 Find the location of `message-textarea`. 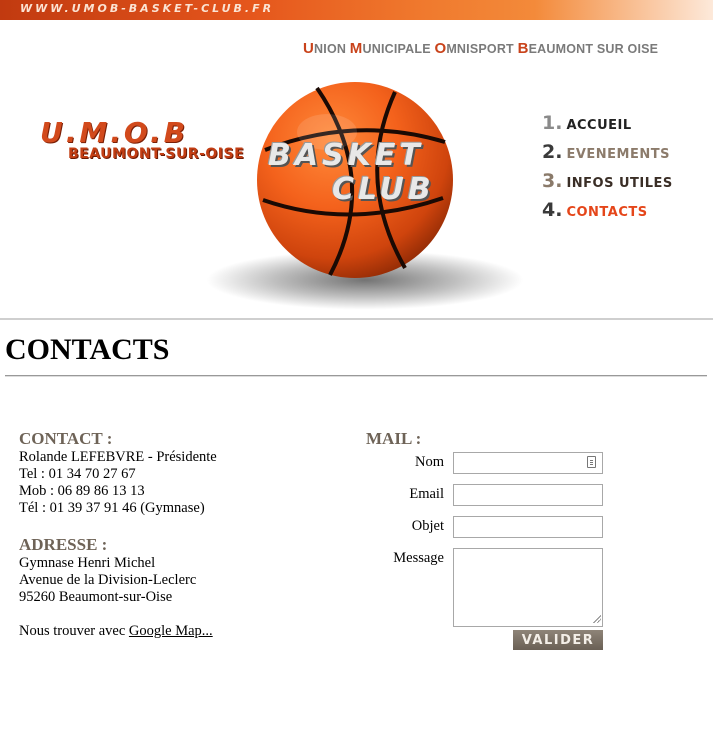

message-textarea is located at coordinates (528, 587).